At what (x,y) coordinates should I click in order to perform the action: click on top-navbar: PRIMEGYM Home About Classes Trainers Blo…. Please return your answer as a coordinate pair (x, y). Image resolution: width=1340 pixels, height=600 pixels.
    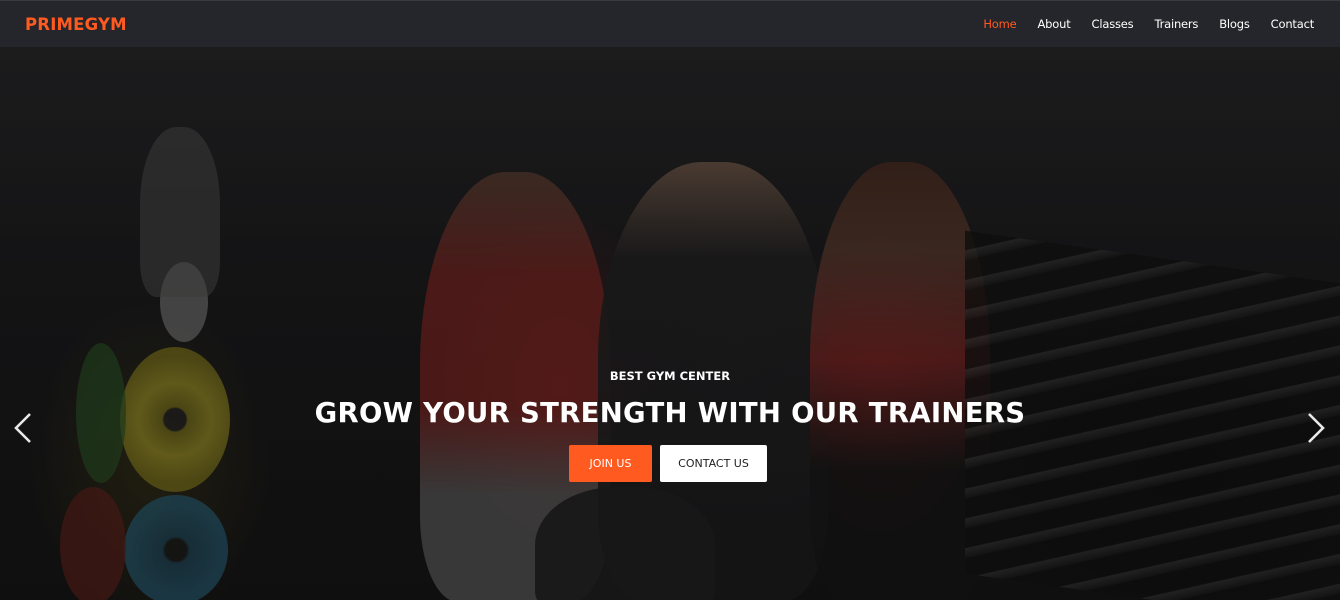
    Looking at the image, I should click on (670, 23).